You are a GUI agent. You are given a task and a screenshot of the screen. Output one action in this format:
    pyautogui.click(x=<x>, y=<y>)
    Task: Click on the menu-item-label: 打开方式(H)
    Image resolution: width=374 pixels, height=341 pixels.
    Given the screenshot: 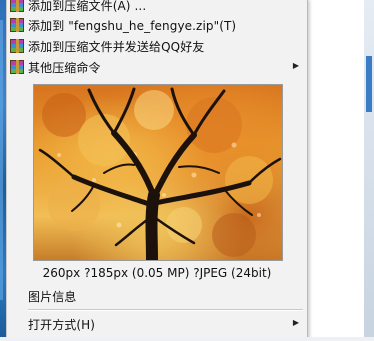 What is the action you would take?
    pyautogui.click(x=62, y=324)
    